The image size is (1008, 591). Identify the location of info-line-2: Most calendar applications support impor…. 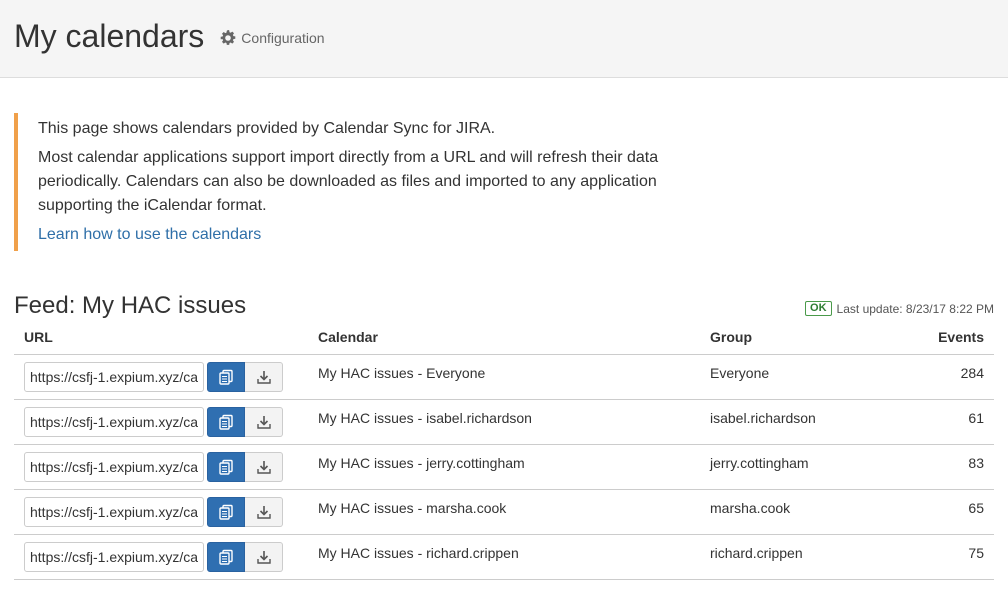
(348, 181).